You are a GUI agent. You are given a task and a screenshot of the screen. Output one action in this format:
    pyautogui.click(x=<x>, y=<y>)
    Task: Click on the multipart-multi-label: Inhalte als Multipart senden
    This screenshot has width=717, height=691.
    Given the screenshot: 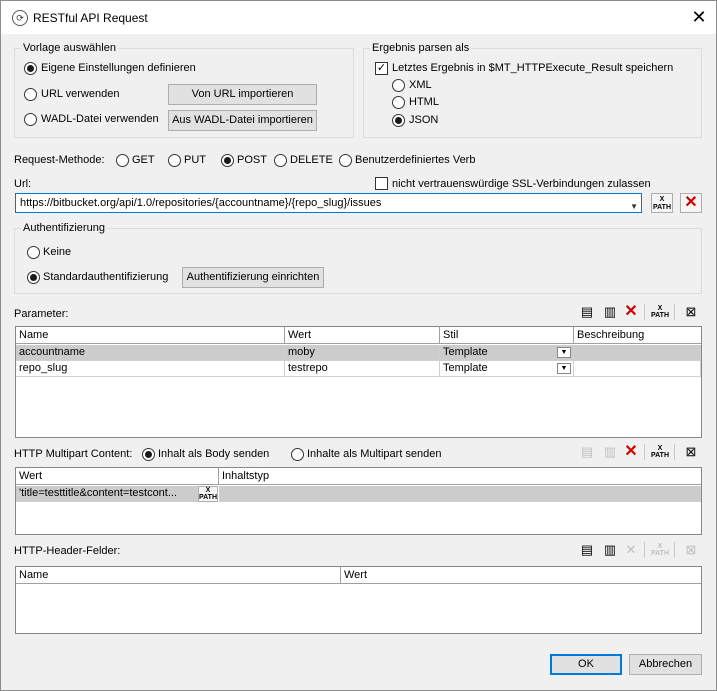 What is the action you would take?
    pyautogui.click(x=374, y=454)
    